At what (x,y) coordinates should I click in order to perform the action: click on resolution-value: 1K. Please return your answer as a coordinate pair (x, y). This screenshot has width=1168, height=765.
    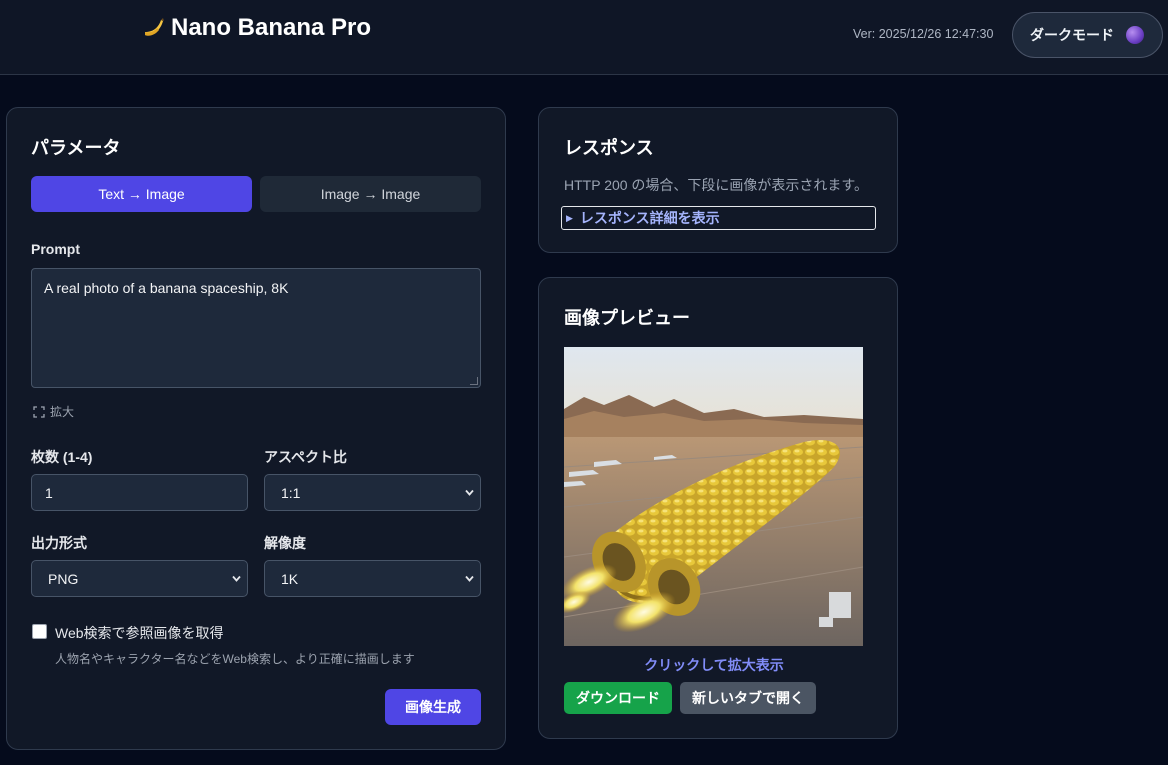
    Looking at the image, I should click on (290, 578).